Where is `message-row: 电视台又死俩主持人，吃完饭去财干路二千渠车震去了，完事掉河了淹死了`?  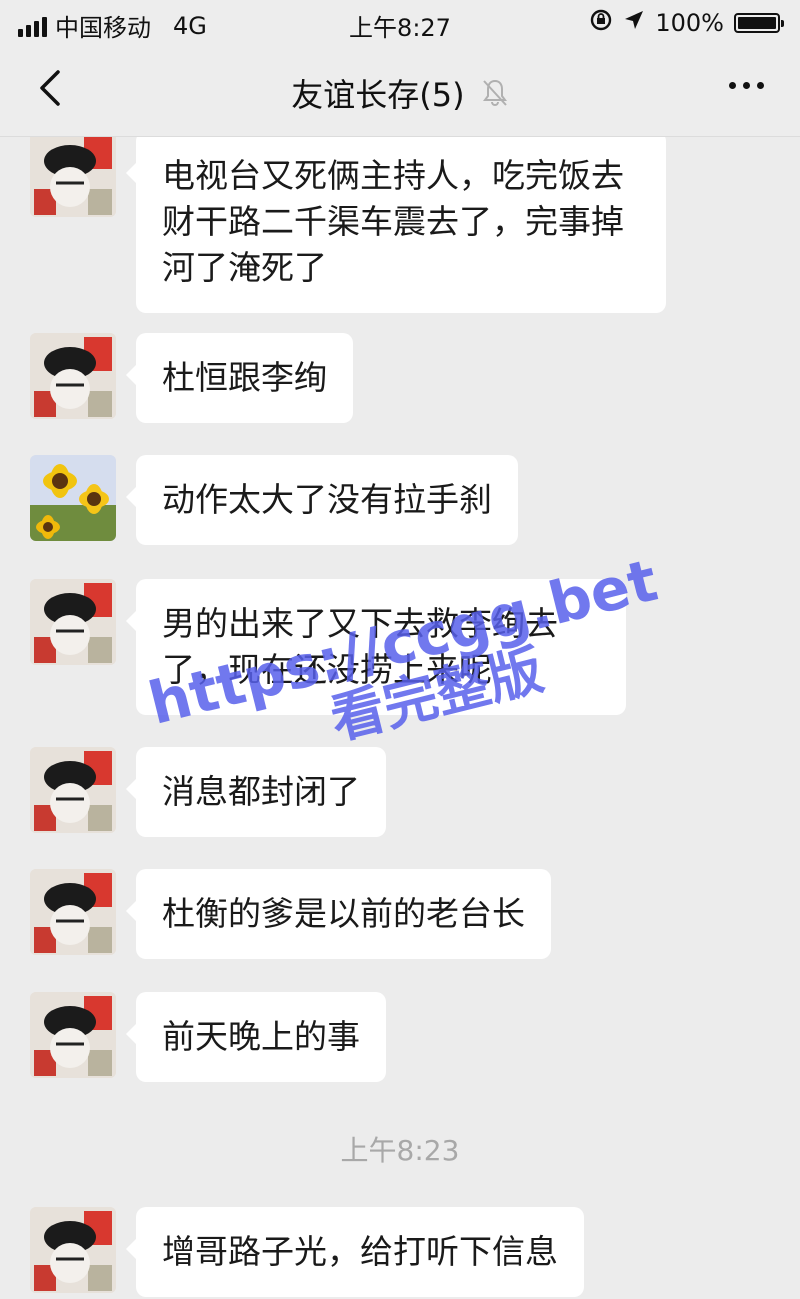
message-row: 电视台又死俩主持人，吃完饭去财干路二千渠车震去了，完事掉河了淹死了 is located at coordinates (348, 225).